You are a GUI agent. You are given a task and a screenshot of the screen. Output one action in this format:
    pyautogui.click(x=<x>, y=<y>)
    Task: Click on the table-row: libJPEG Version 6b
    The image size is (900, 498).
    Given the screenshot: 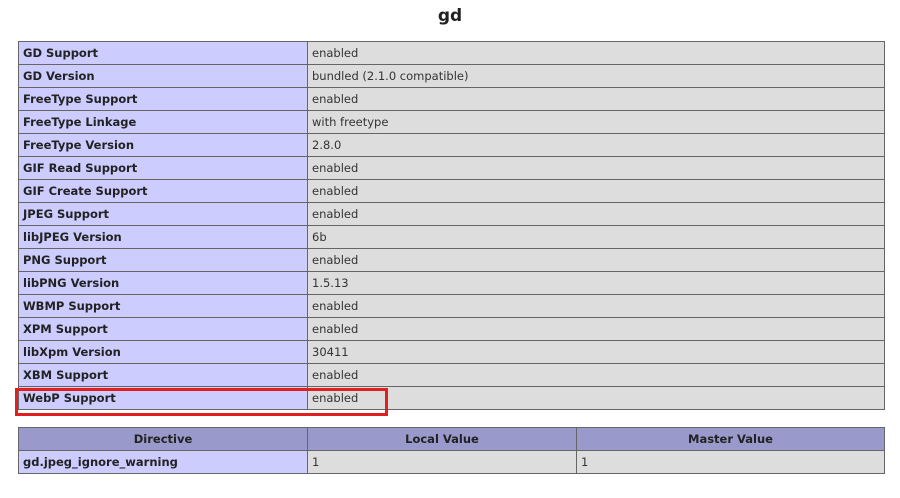 What is the action you would take?
    pyautogui.click(x=451, y=237)
    